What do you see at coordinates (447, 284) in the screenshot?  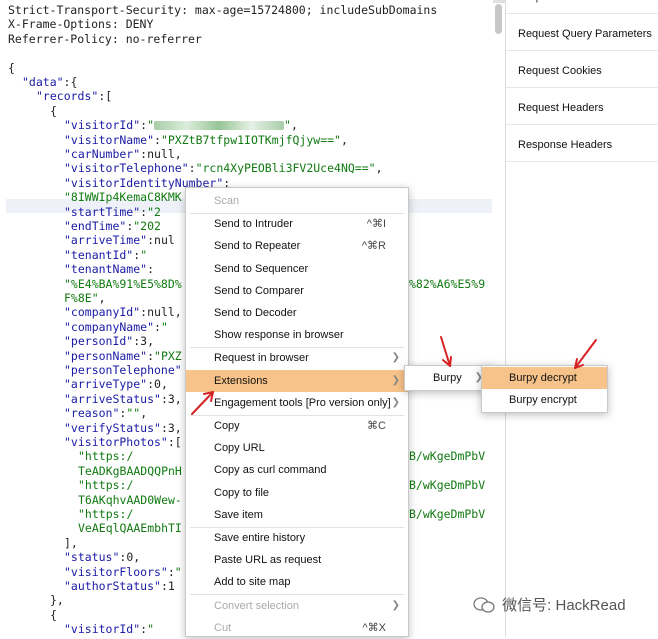 I see `json-string-fragment: %82%A6%E5%9` at bounding box center [447, 284].